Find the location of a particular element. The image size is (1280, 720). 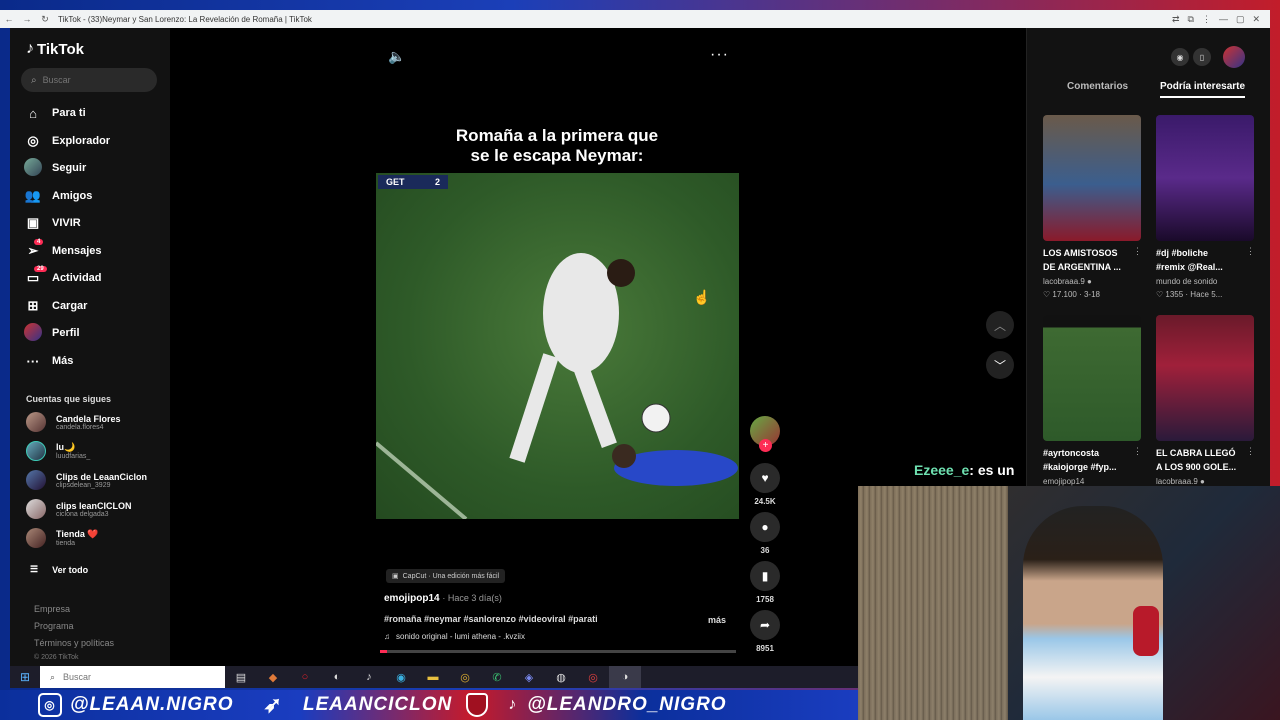

active-app-icon: ◑ is located at coordinates (625, 677).